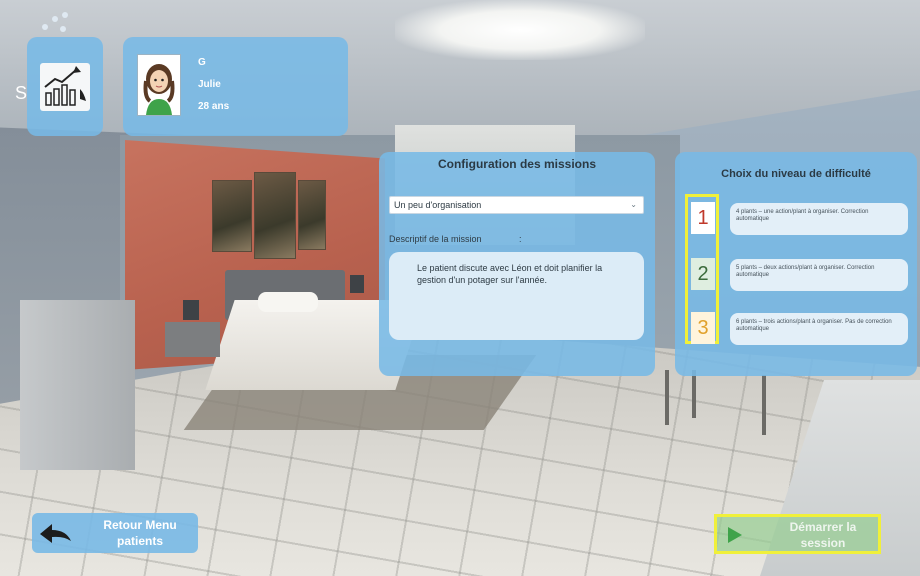 This screenshot has height=576, width=920. I want to click on ceiling-light, so click(520, 30).